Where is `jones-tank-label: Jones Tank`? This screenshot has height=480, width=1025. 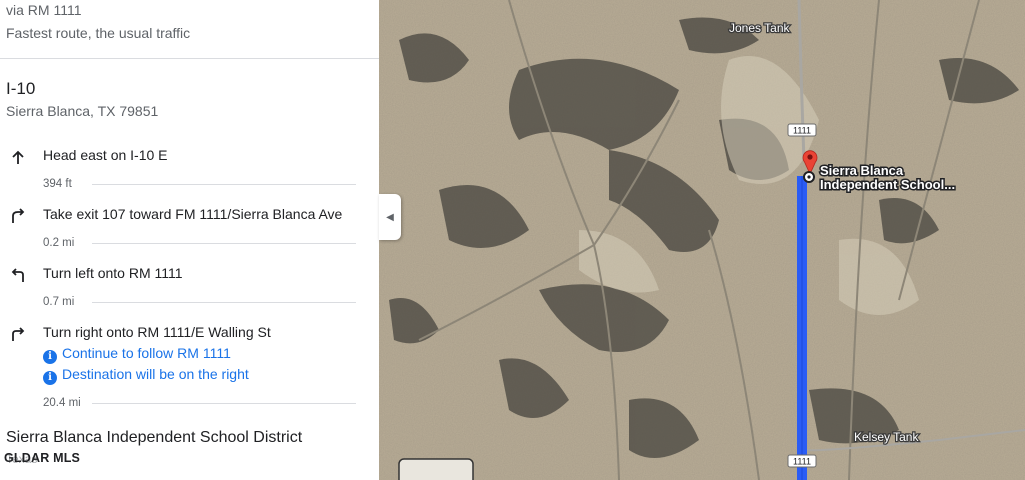
jones-tank-label: Jones Tank is located at coordinates (760, 28).